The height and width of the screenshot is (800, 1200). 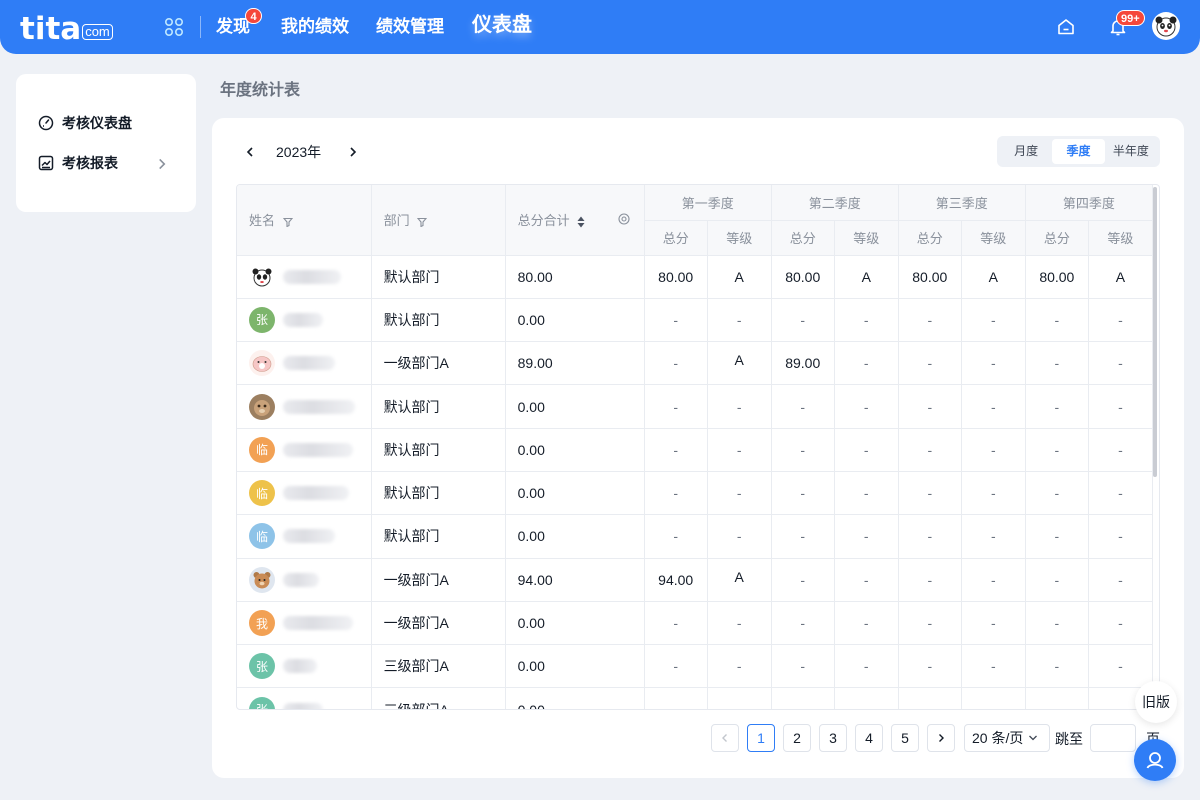 What do you see at coordinates (1113, 738) in the screenshot?
I see `jump-page-input` at bounding box center [1113, 738].